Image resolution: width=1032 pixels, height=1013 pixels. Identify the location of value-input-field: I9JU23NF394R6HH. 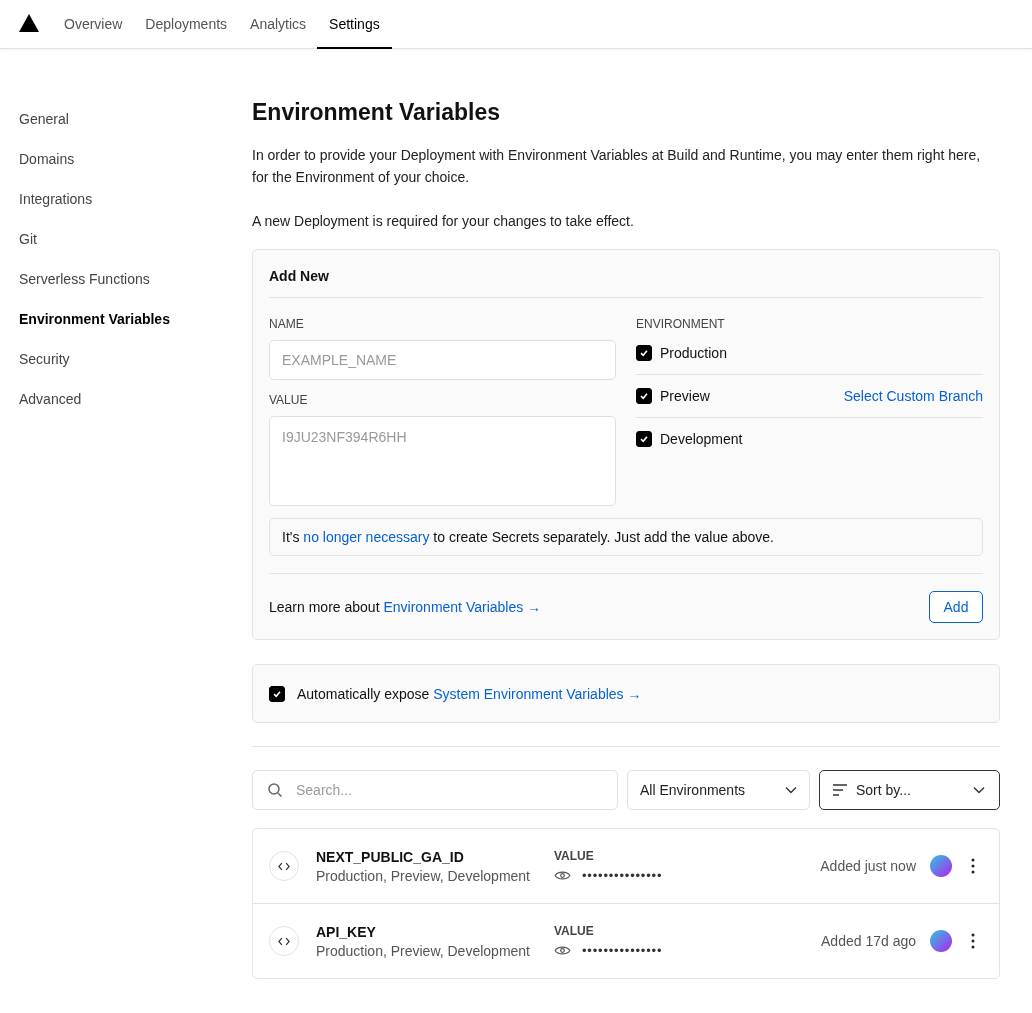
(442, 461).